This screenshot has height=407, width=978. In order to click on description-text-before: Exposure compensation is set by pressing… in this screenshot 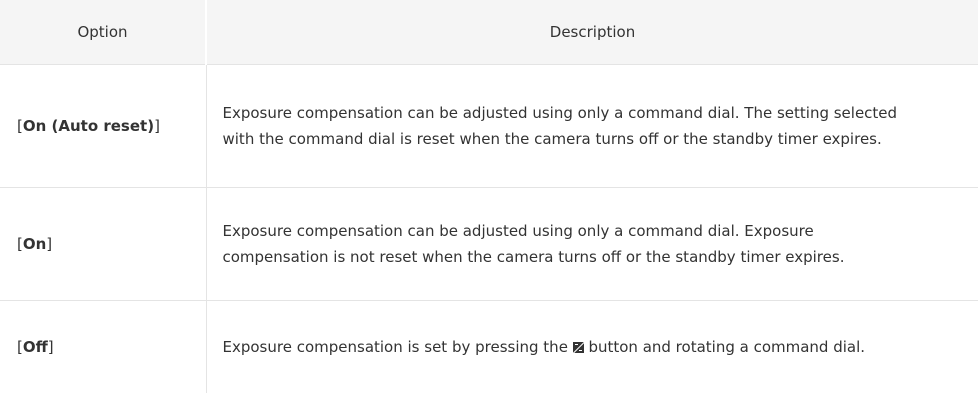, I will do `click(397, 346)`.